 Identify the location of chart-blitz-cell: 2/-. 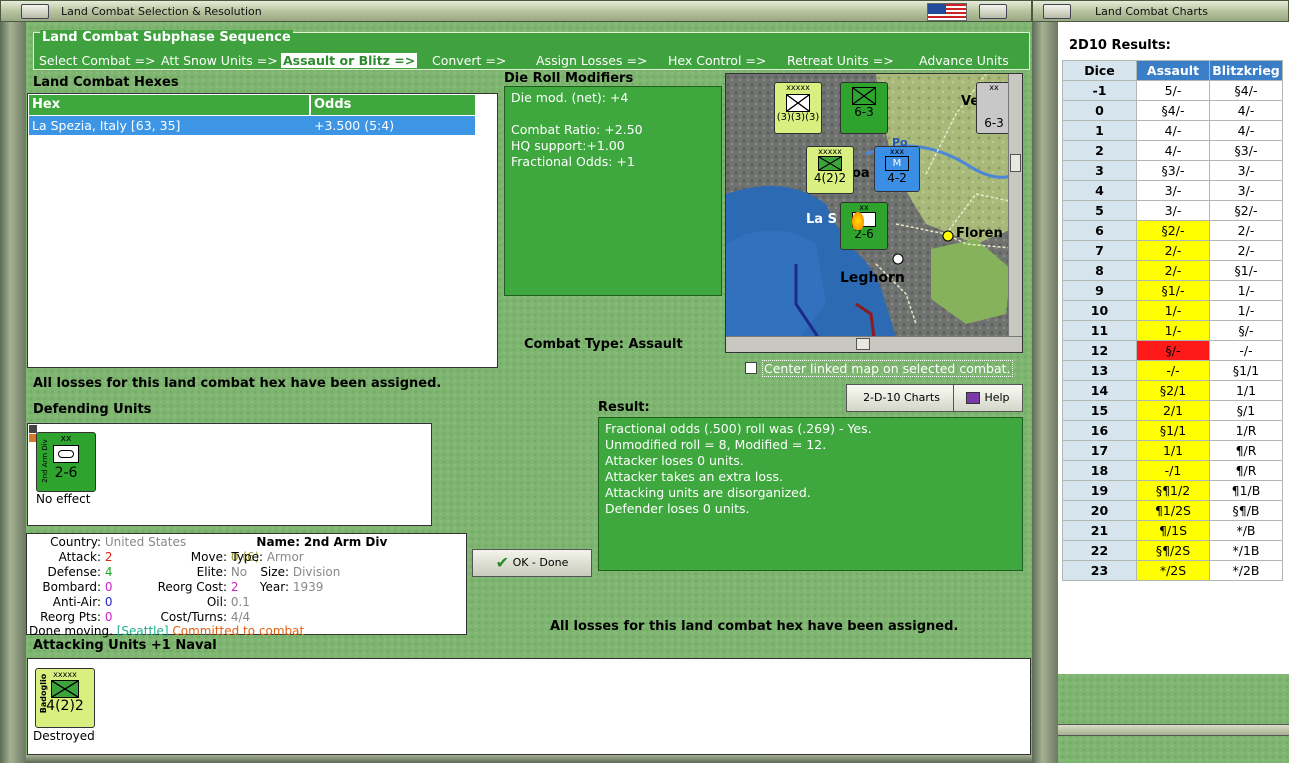
(1246, 230).